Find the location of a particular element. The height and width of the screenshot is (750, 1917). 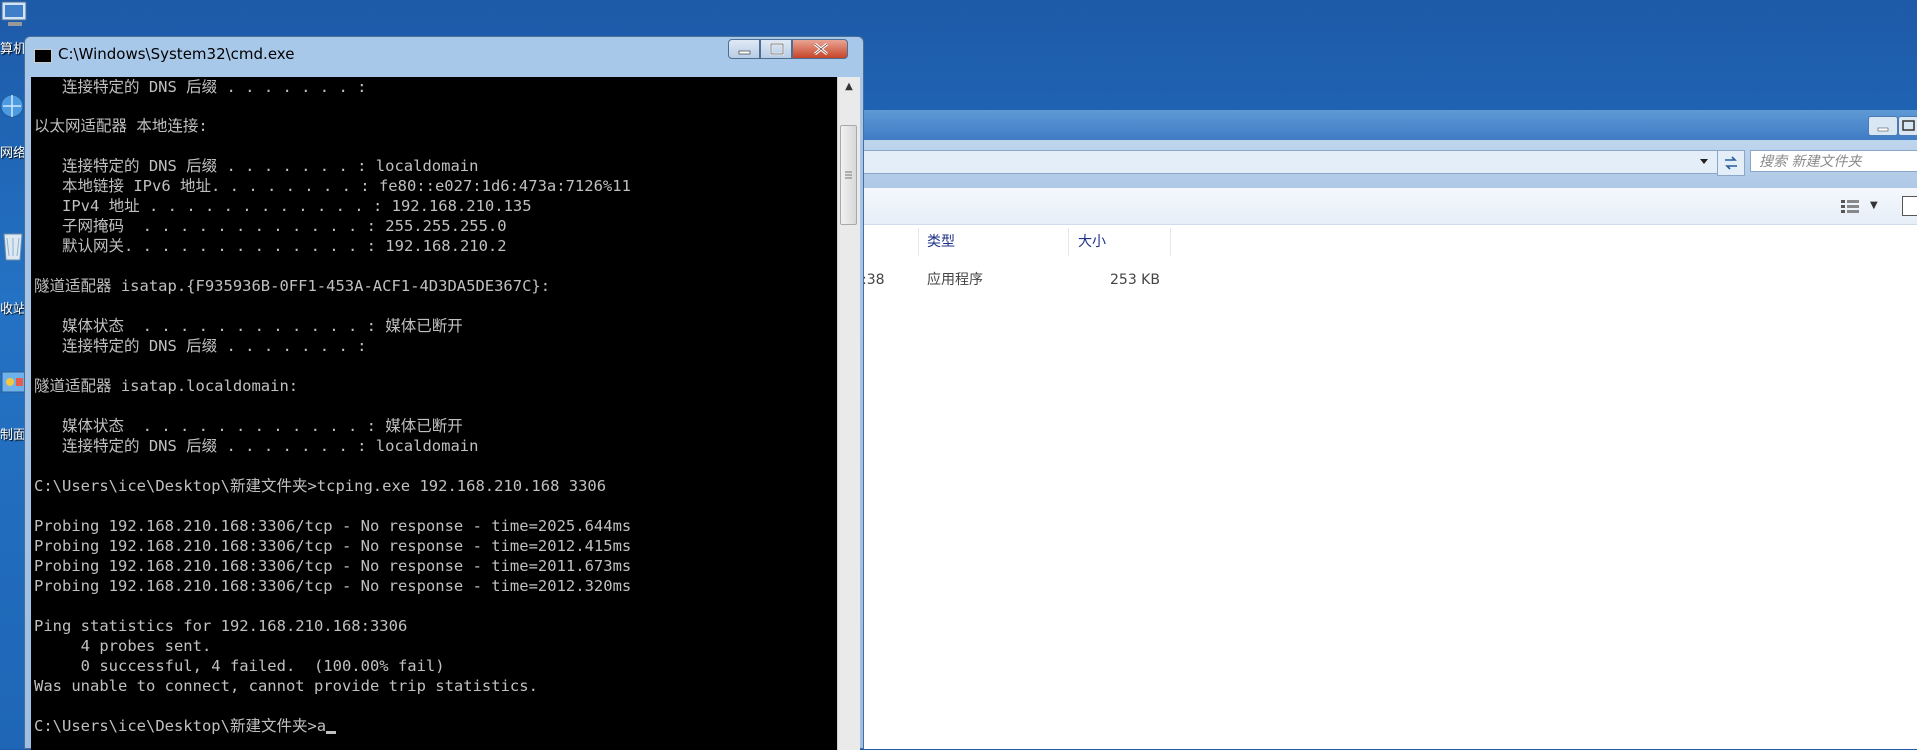

explorer-maximize-button is located at coordinates (1907, 126).